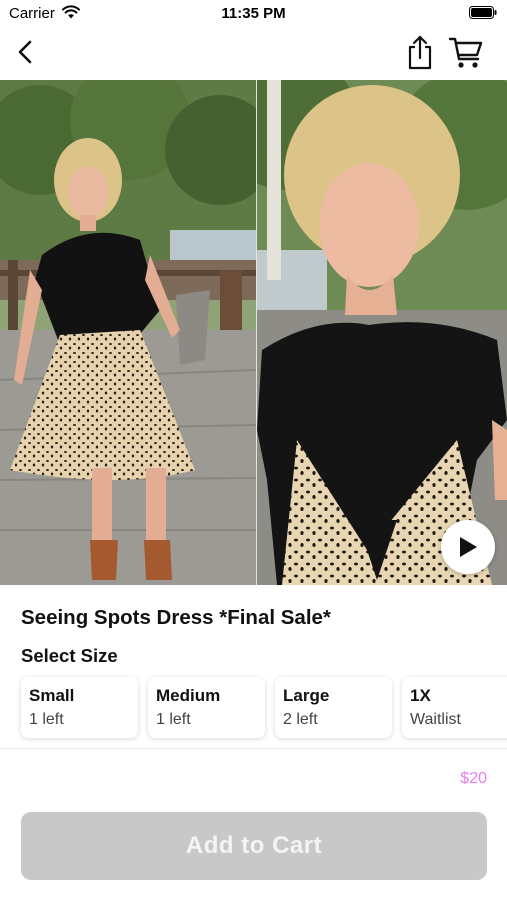 The image size is (507, 900). What do you see at coordinates (52, 695) in the screenshot?
I see `size-name: Small` at bounding box center [52, 695].